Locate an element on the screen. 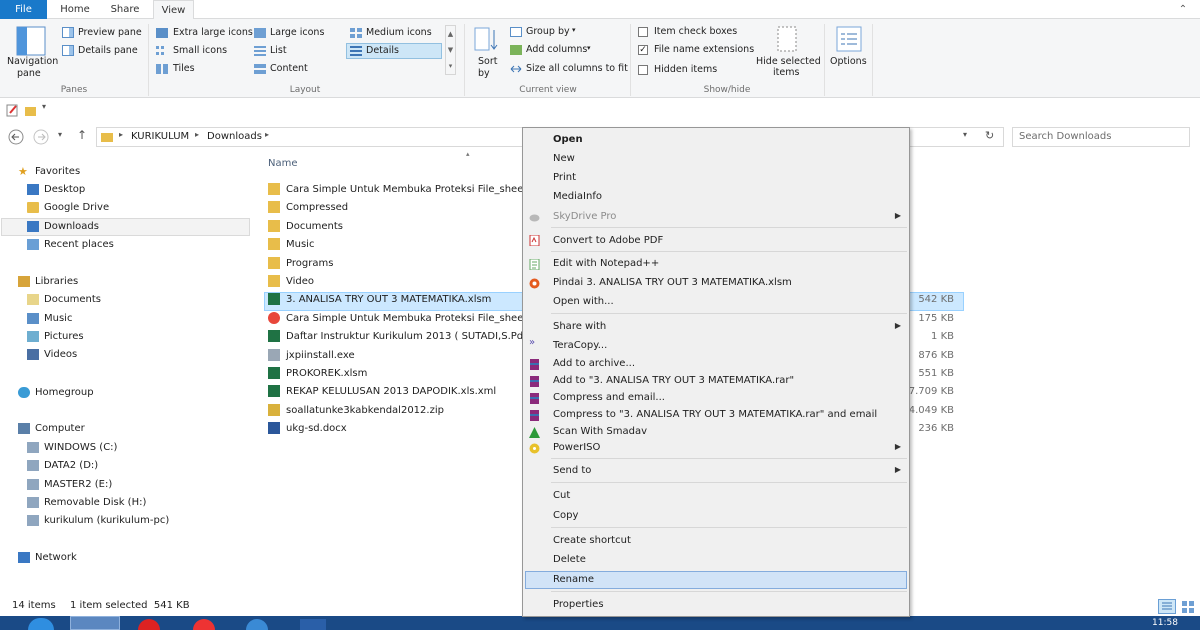  menu-convert-pdf: Convert to Adobe PDF is located at coordinates (608, 240).